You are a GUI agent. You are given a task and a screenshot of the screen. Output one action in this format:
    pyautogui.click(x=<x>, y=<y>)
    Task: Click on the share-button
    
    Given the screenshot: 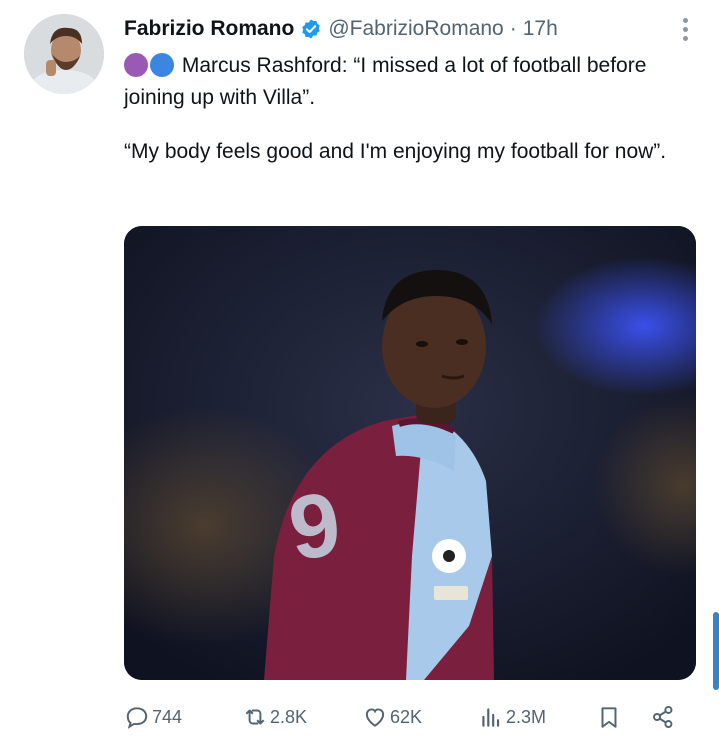 What is the action you would take?
    pyautogui.click(x=664, y=717)
    